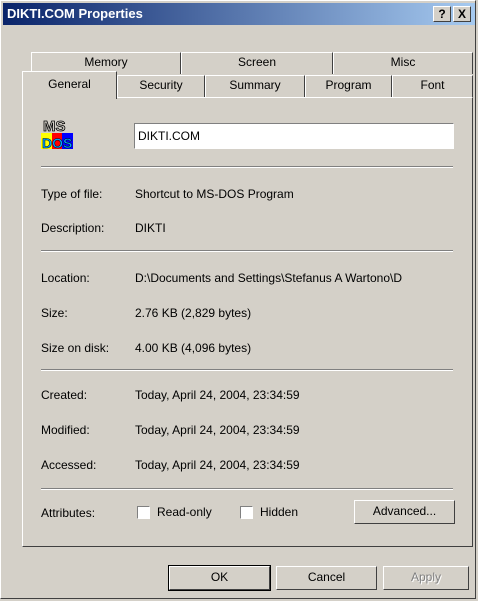 Image resolution: width=478 pixels, height=601 pixels. I want to click on size-label: Size:, so click(54, 313).